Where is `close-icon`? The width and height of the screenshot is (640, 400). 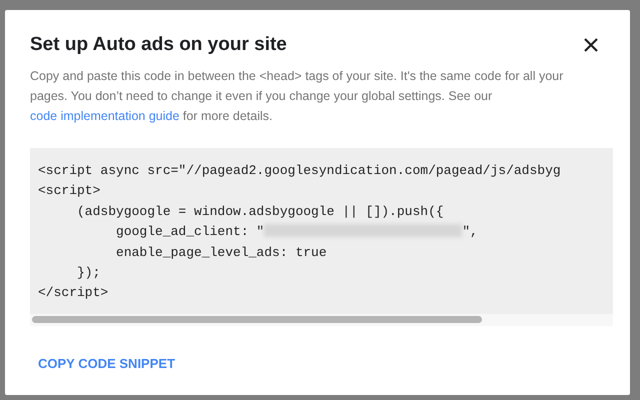
close-icon is located at coordinates (591, 45).